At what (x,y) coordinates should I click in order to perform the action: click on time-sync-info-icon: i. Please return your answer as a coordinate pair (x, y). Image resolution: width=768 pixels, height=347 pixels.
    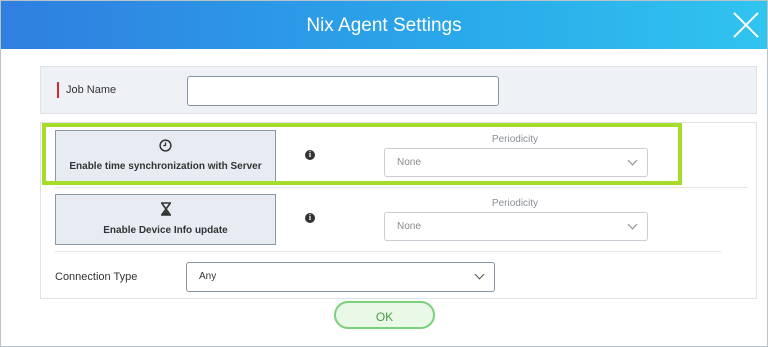
    Looking at the image, I should click on (310, 155).